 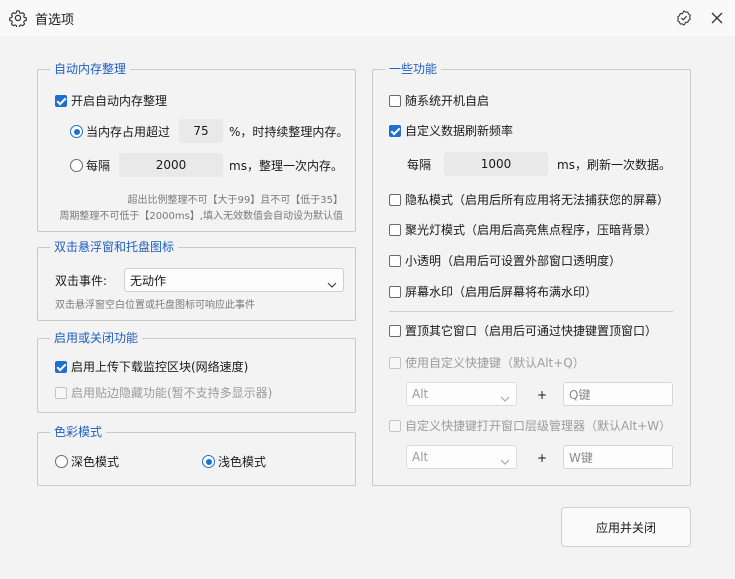 I want to click on spotlight-mode-label: 聚光灯模式（启用后高亮焦点程序，压暗背景）, so click(x=531, y=230).